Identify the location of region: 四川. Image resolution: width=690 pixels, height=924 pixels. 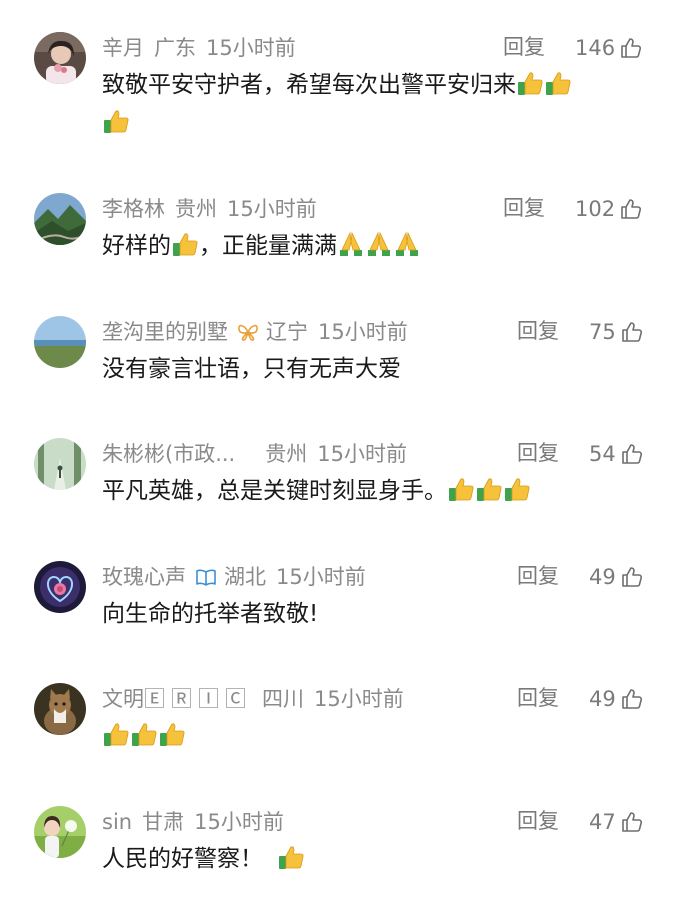
(283, 699).